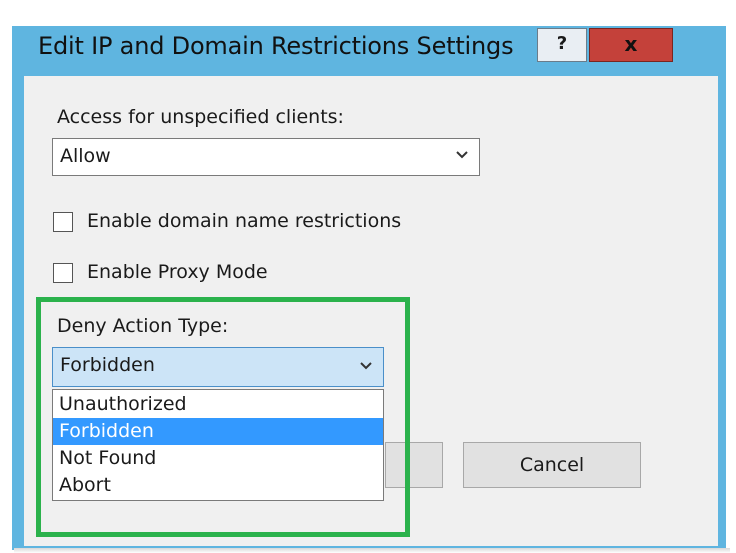 Image resolution: width=736 pixels, height=553 pixels. Describe the element at coordinates (177, 272) in the screenshot. I see `proxy-mode-label: Enable Proxy Mode` at that location.